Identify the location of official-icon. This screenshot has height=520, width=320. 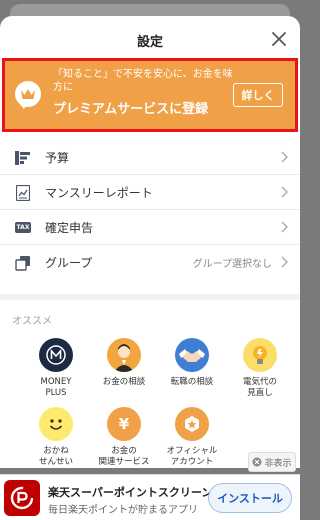
(192, 424).